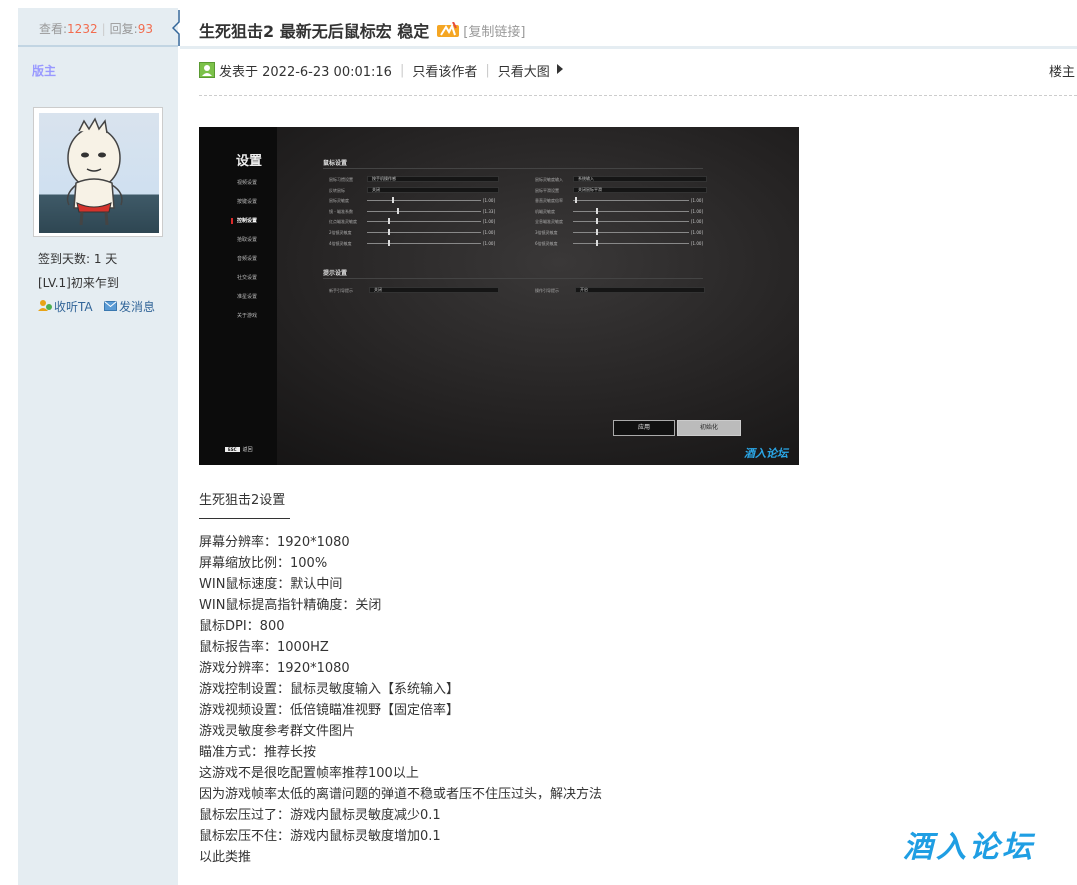  Describe the element at coordinates (249, 161) in the screenshot. I see `settings-heading: 设置` at that location.